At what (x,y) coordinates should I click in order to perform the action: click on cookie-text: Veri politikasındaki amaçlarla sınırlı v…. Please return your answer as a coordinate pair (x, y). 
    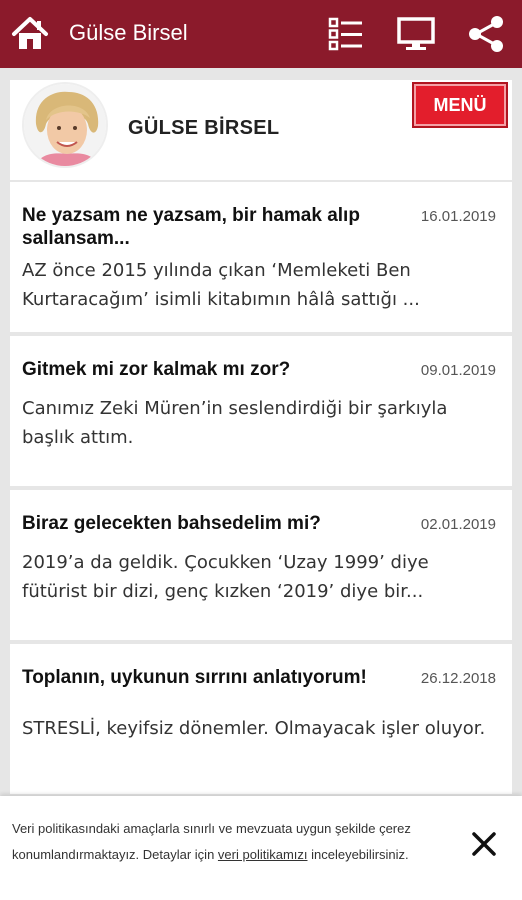
    Looking at the image, I should click on (227, 842).